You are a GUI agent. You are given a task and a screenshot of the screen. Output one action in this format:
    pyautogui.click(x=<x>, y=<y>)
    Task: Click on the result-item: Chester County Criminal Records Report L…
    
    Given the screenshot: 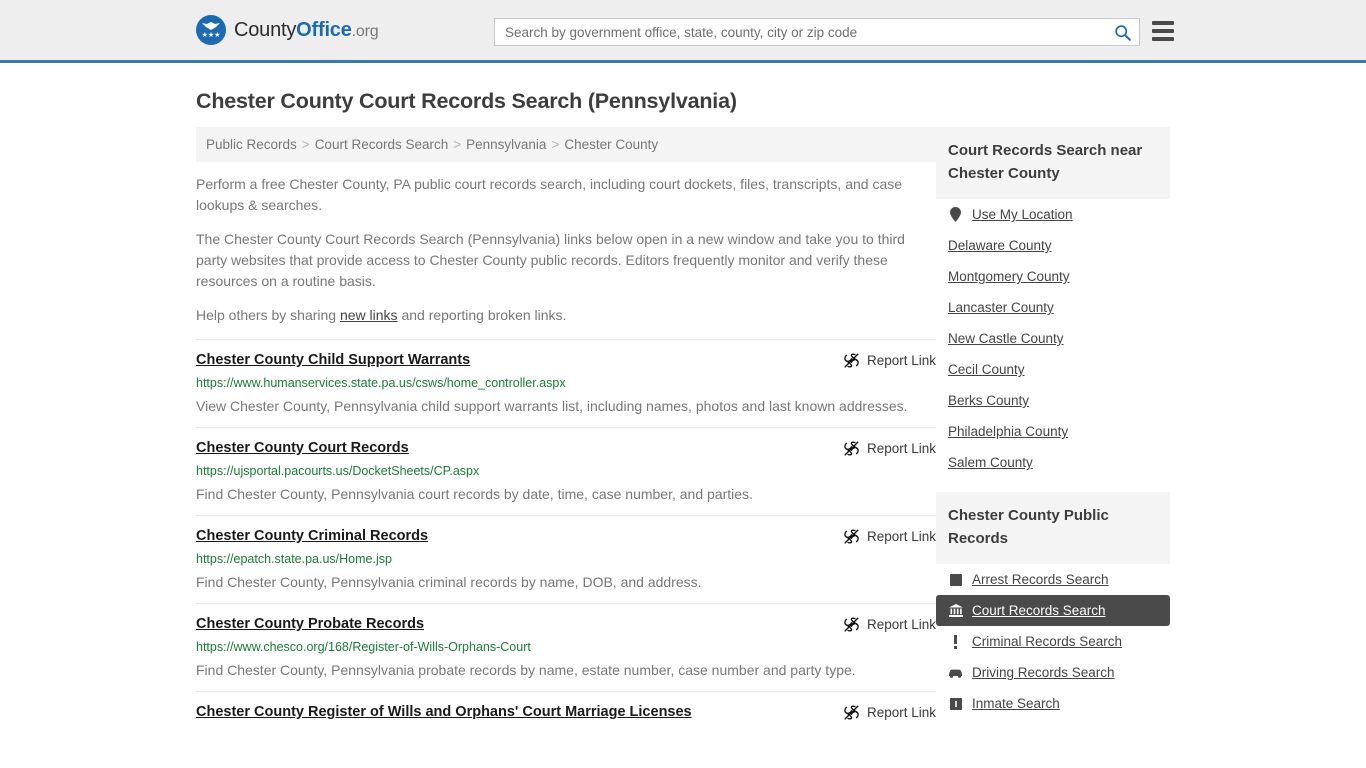 What is the action you would take?
    pyautogui.click(x=566, y=559)
    